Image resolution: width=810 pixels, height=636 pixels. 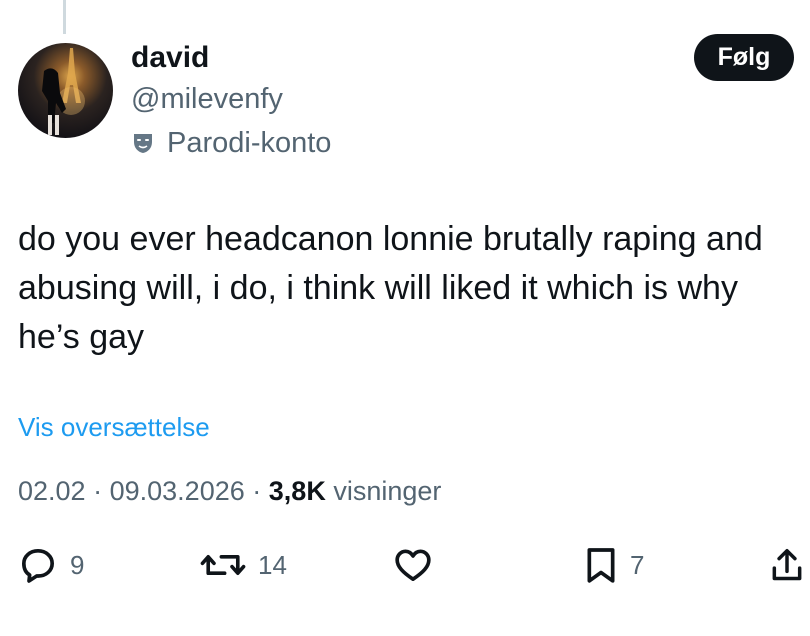 I want to click on share-upload-icon, so click(x=787, y=565).